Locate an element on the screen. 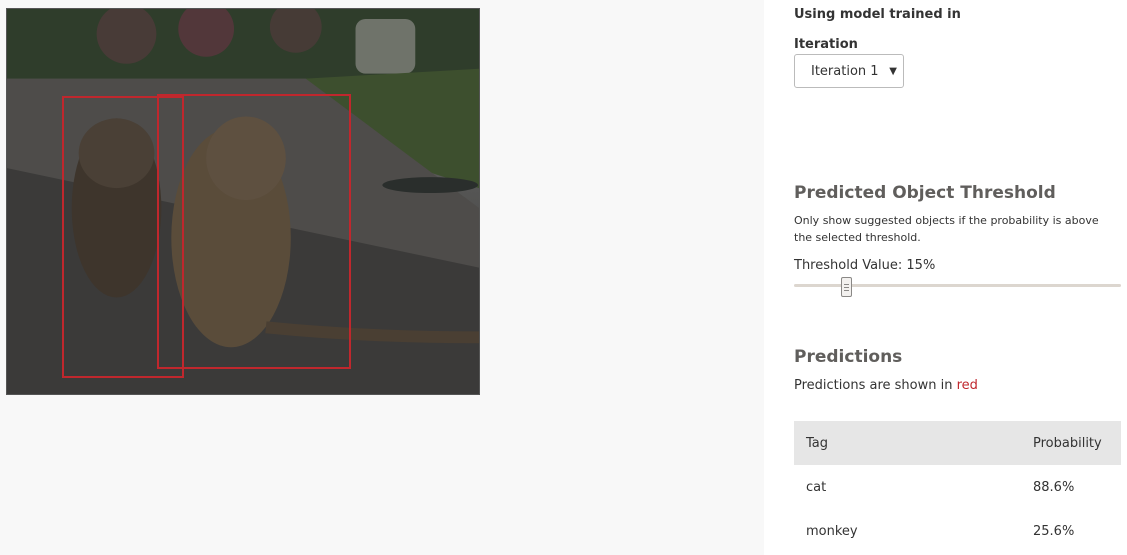 The image size is (1127, 555). grip-icon is located at coordinates (846, 284).